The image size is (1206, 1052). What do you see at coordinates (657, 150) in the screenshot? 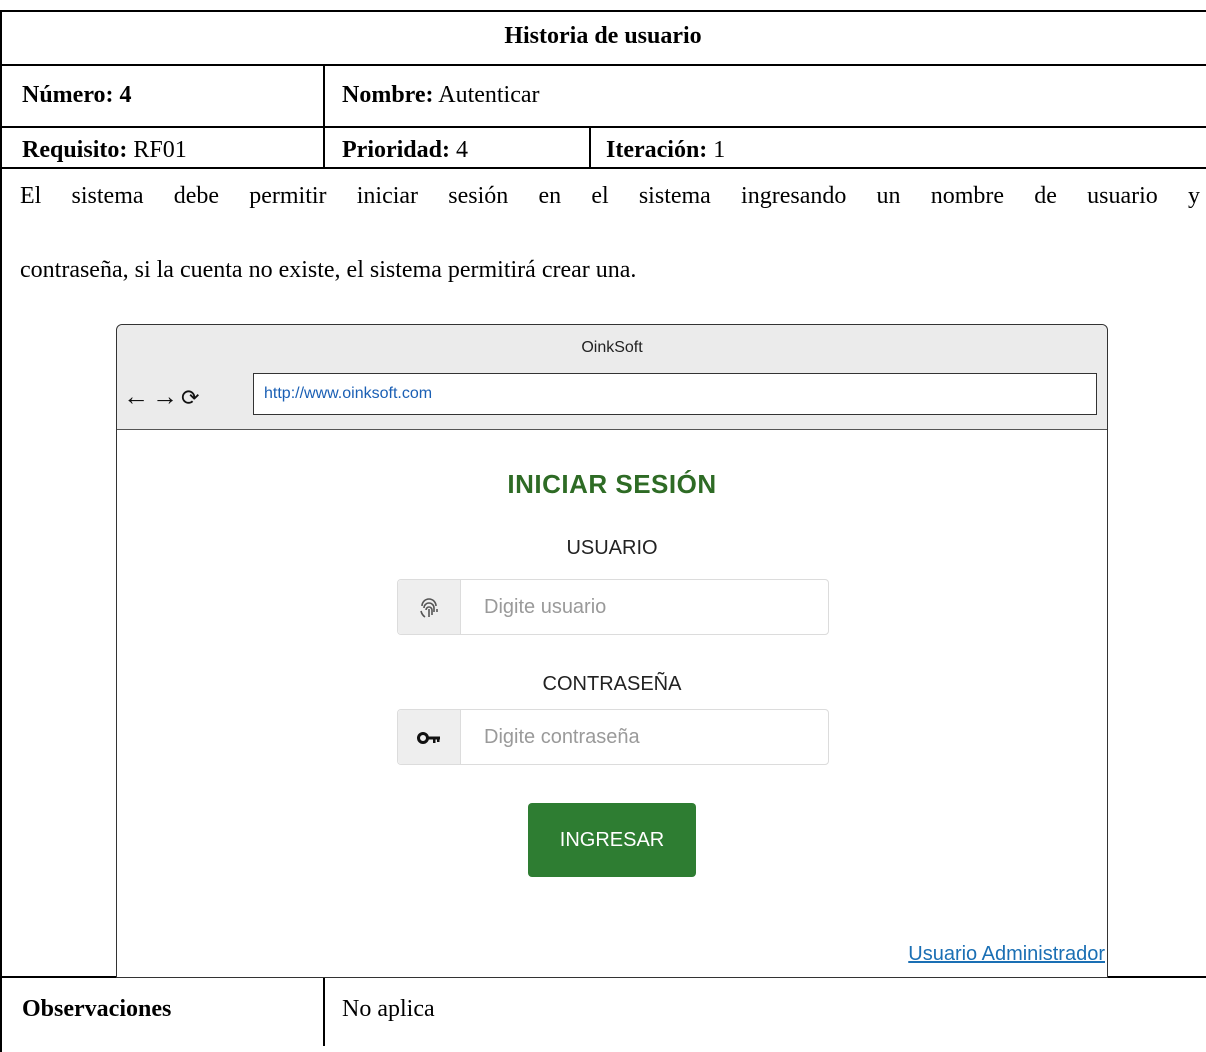
I see `iteracion-label: Iteración:` at bounding box center [657, 150].